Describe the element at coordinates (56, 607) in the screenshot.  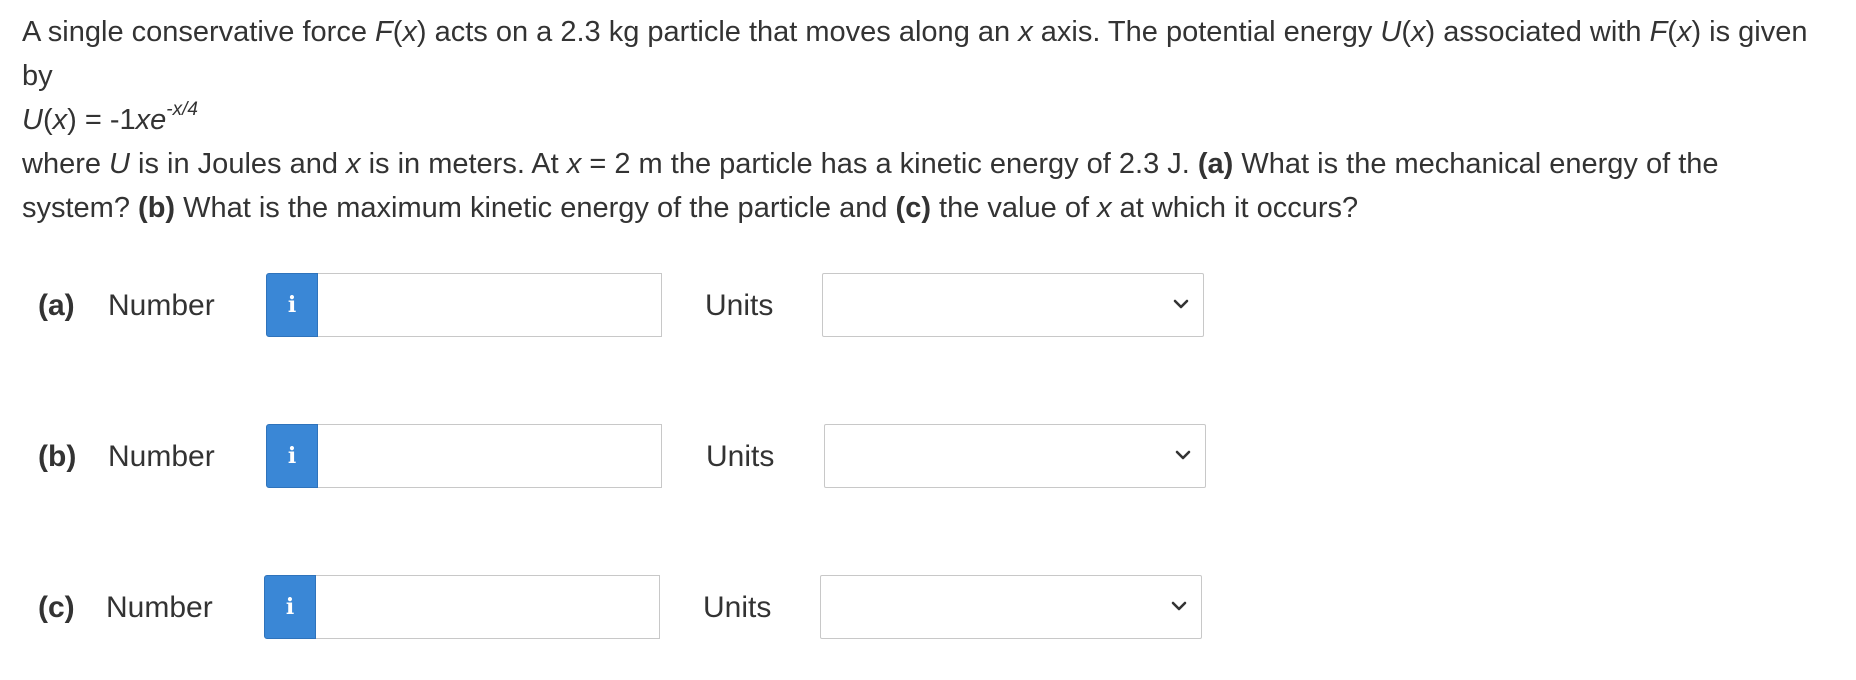
I see `part-label-c: (c)` at that location.